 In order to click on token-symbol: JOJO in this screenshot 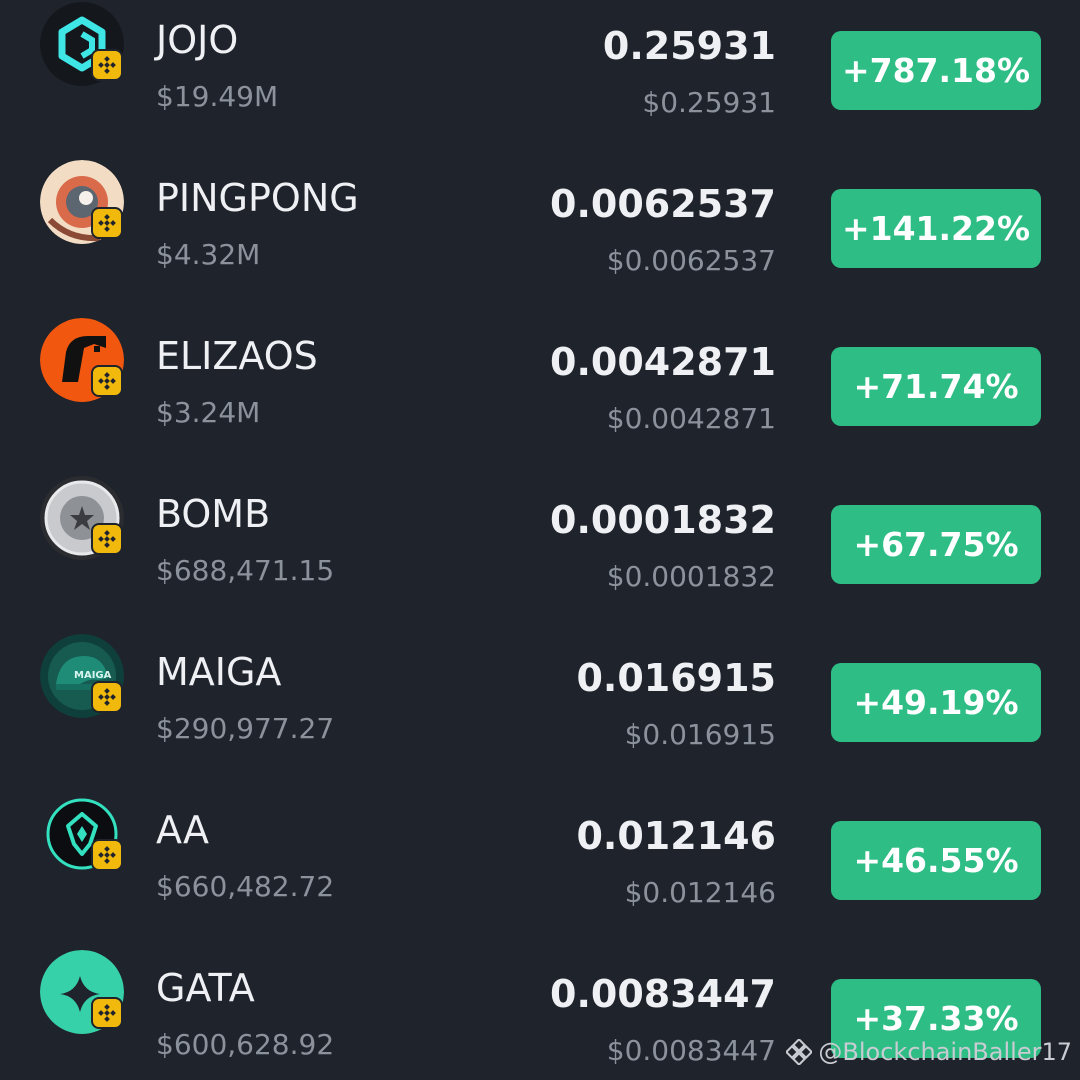, I will do `click(197, 40)`.